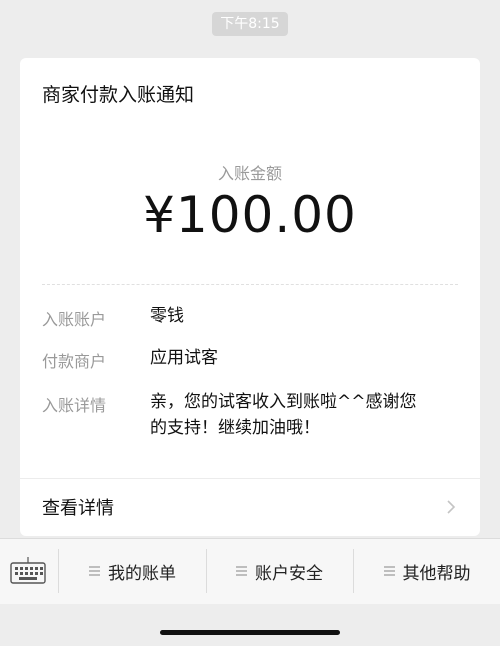 The width and height of the screenshot is (500, 646). I want to click on menu-other-help-label: 其他帮助, so click(436, 573).